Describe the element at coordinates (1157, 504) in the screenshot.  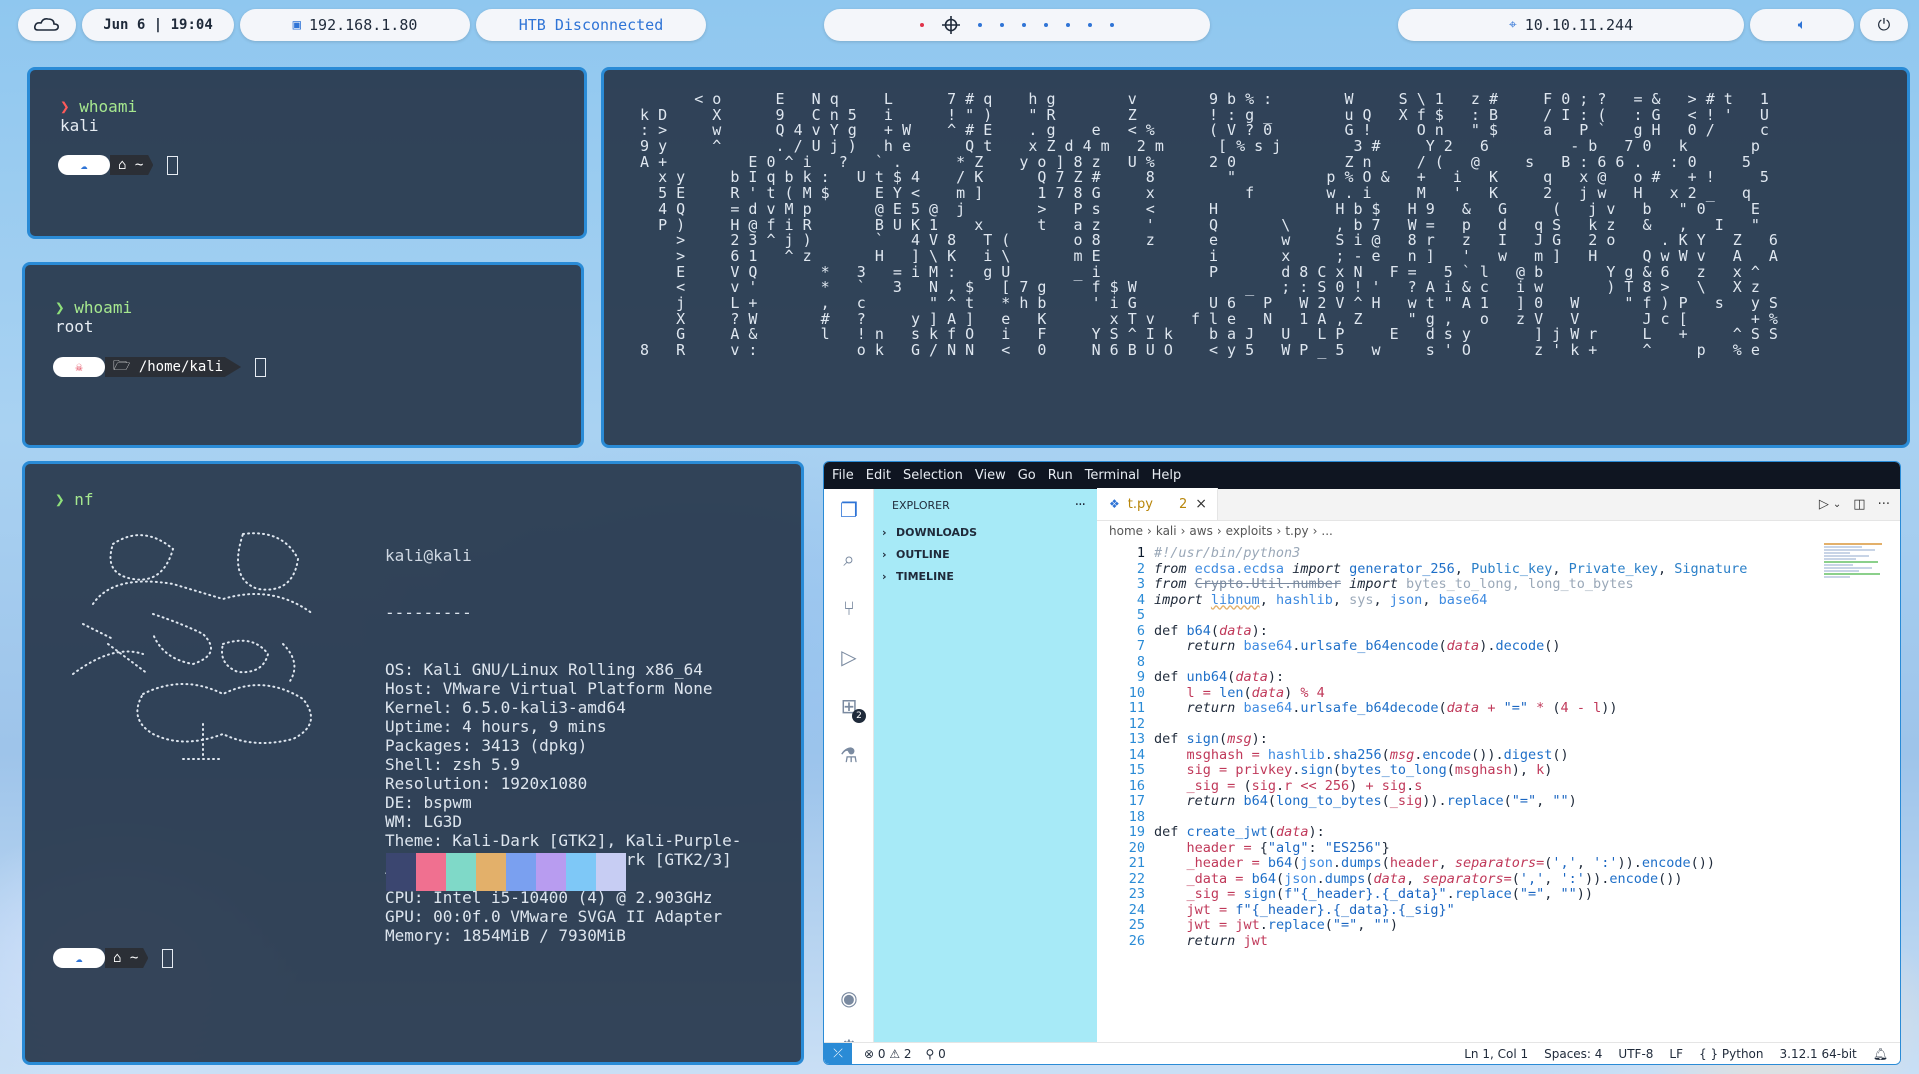
I see `tab-t-py: ❖ t.py 2 ×` at that location.